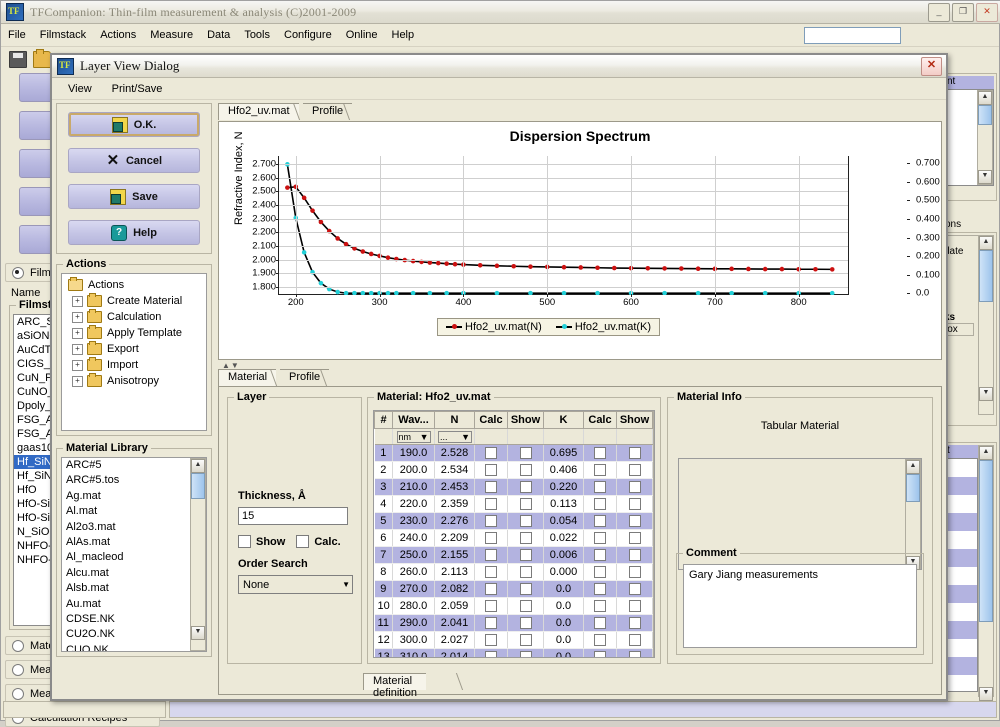 The width and height of the screenshot is (1000, 727). What do you see at coordinates (126, 480) in the screenshot?
I see `material-library-item: ARC#5.tos` at bounding box center [126, 480].